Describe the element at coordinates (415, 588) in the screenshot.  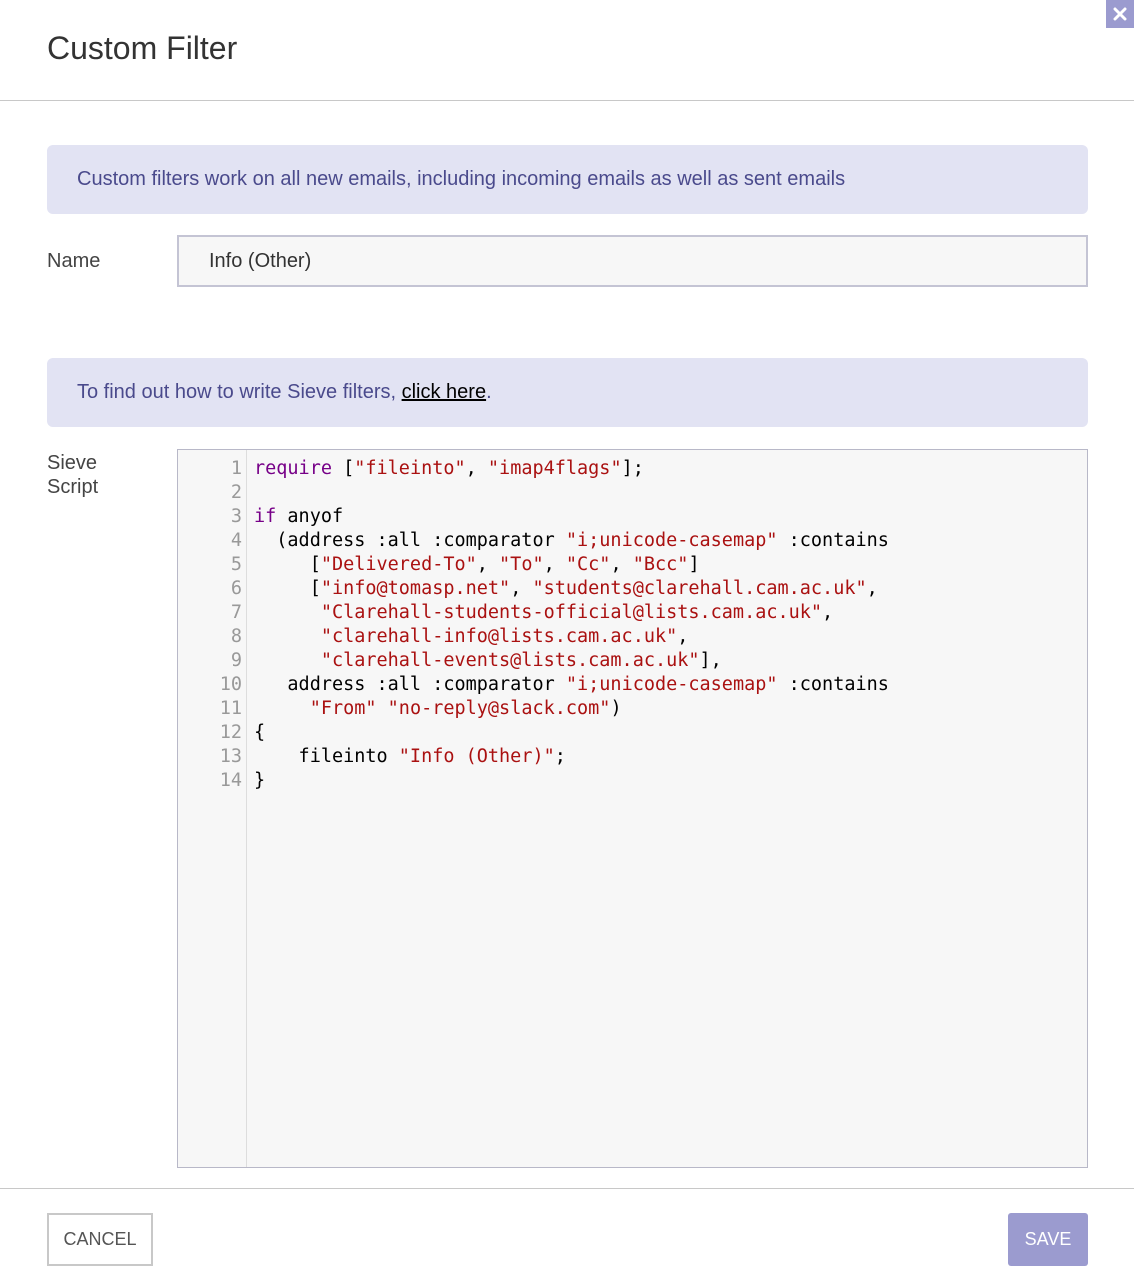
I see `code-string: "info@tomasp.net"` at that location.